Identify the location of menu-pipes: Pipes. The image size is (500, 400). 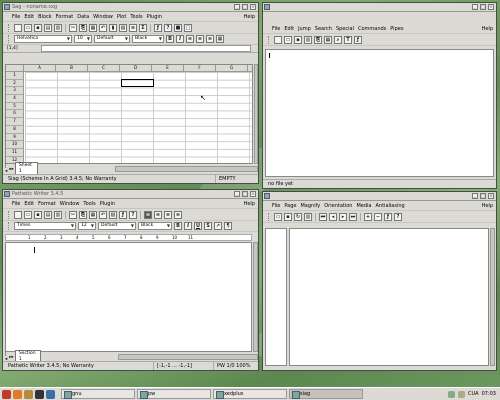
(396, 29).